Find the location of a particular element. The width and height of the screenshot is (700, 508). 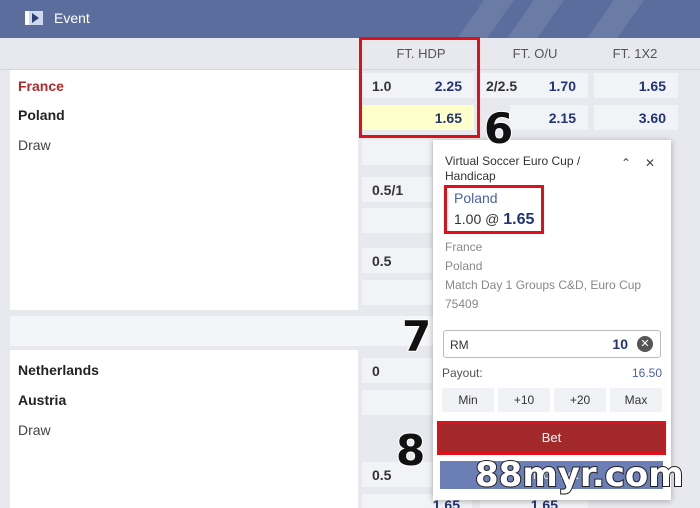

info-match-id: 75409 is located at coordinates (462, 304).